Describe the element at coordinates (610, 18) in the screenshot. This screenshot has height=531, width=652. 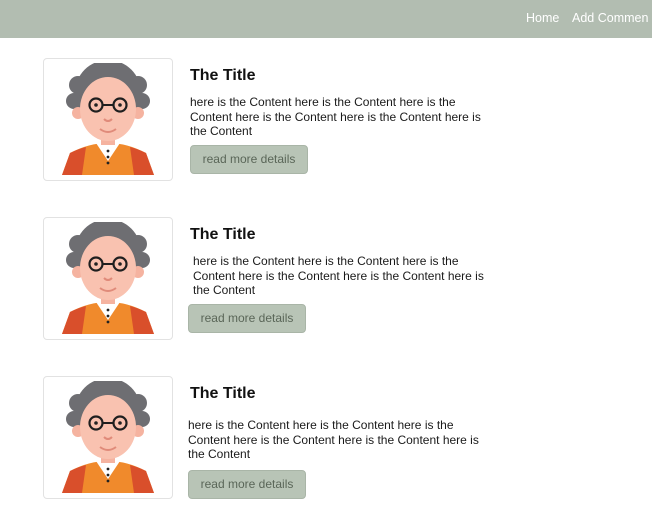
I see `nav-add-comment-link: Add Commen` at that location.